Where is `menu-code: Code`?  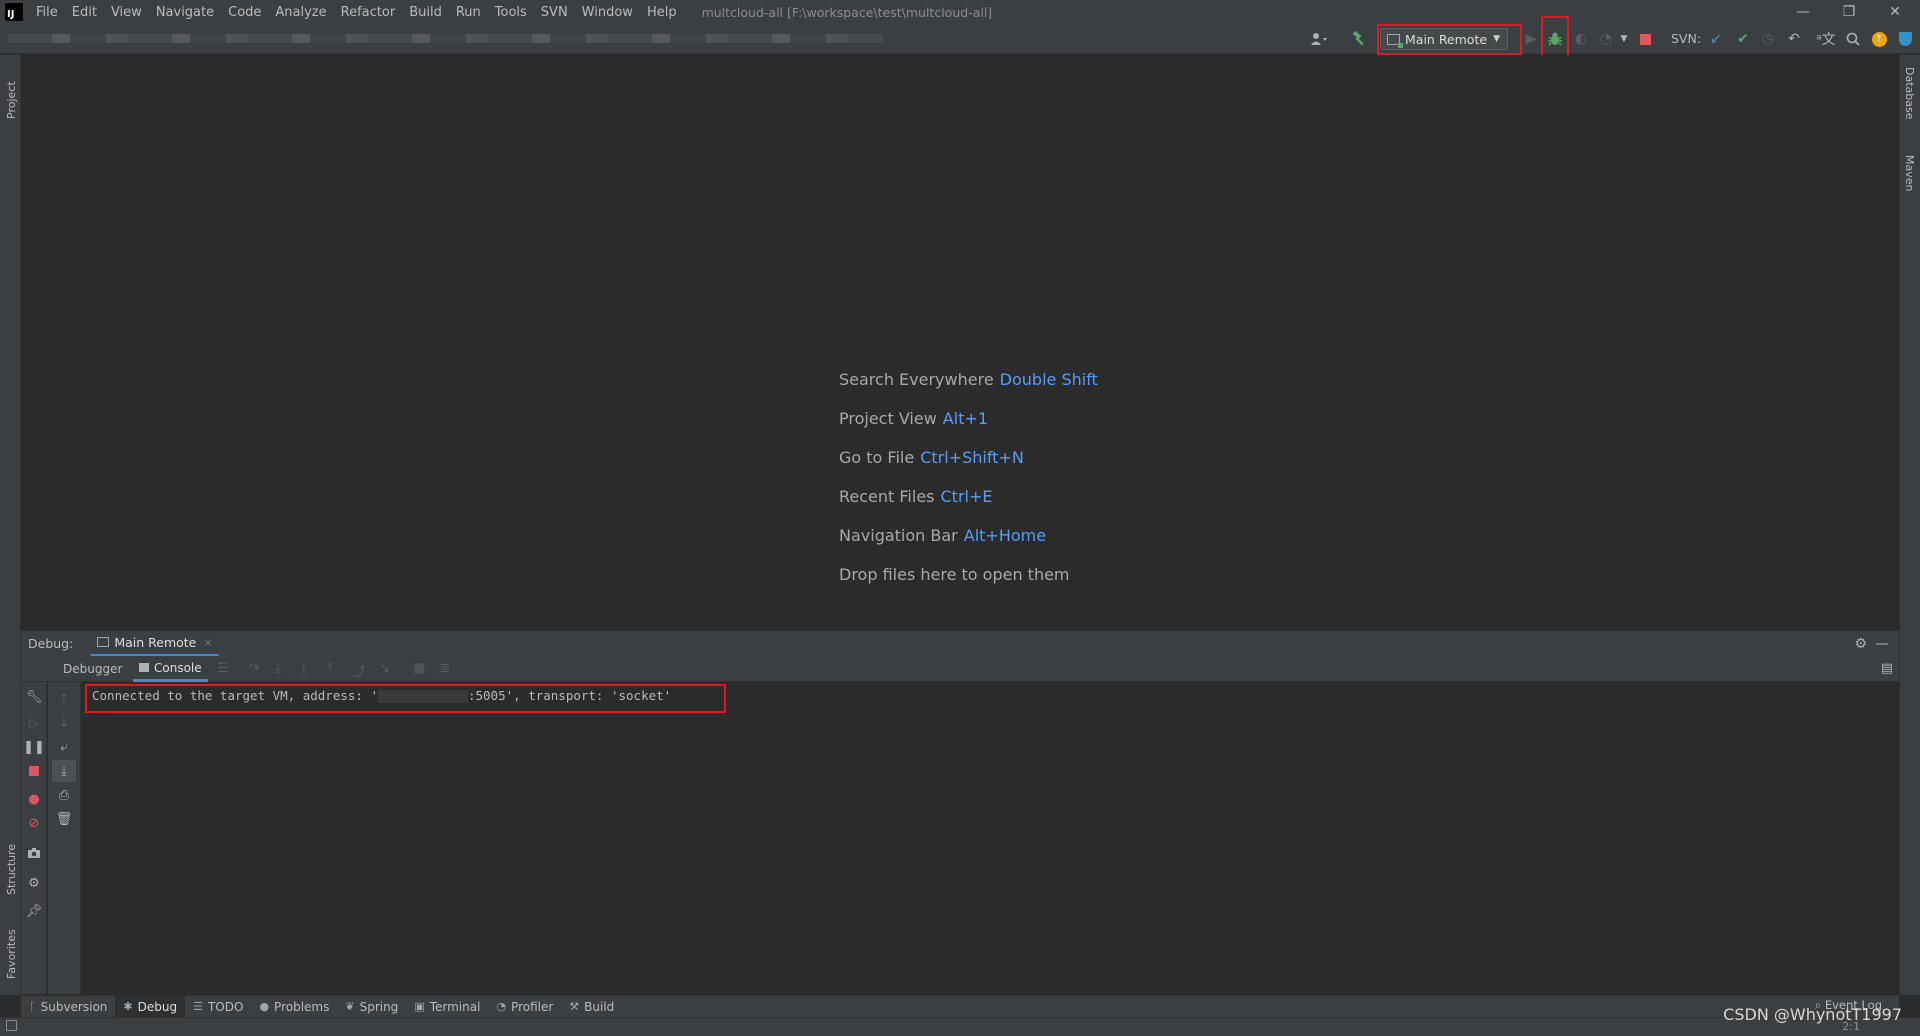
menu-code: Code is located at coordinates (244, 12).